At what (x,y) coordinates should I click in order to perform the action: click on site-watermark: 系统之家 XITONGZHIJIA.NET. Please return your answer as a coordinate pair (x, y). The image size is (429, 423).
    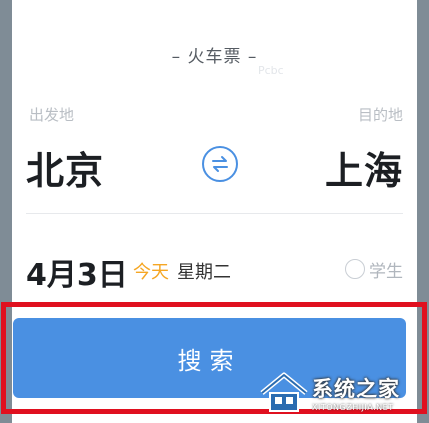
    Looking at the image, I should click on (343, 392).